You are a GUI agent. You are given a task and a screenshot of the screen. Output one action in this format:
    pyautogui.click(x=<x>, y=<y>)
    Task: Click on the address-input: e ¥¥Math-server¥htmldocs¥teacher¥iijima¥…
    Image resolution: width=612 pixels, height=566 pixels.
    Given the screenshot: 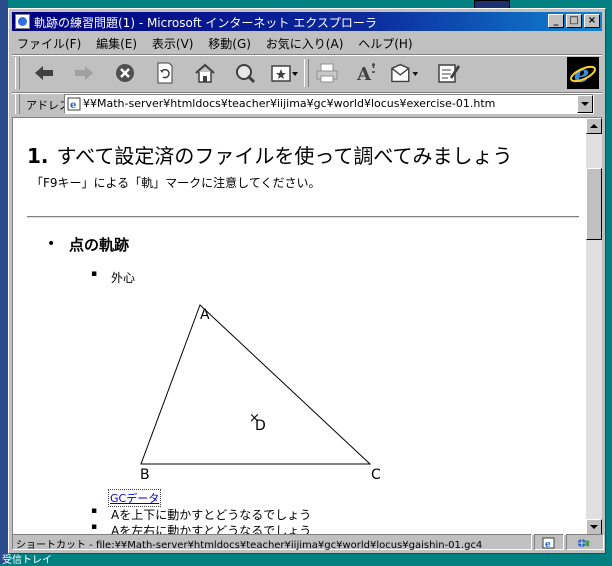 What is the action you would take?
    pyautogui.click(x=329, y=104)
    